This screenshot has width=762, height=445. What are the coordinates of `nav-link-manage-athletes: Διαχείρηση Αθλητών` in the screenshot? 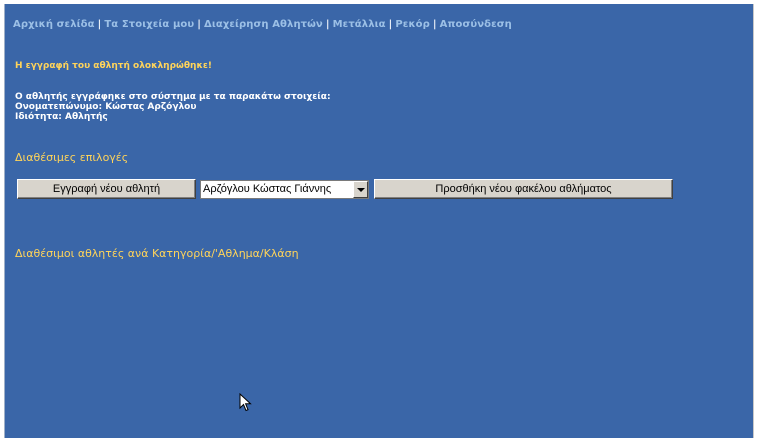 It's located at (263, 24).